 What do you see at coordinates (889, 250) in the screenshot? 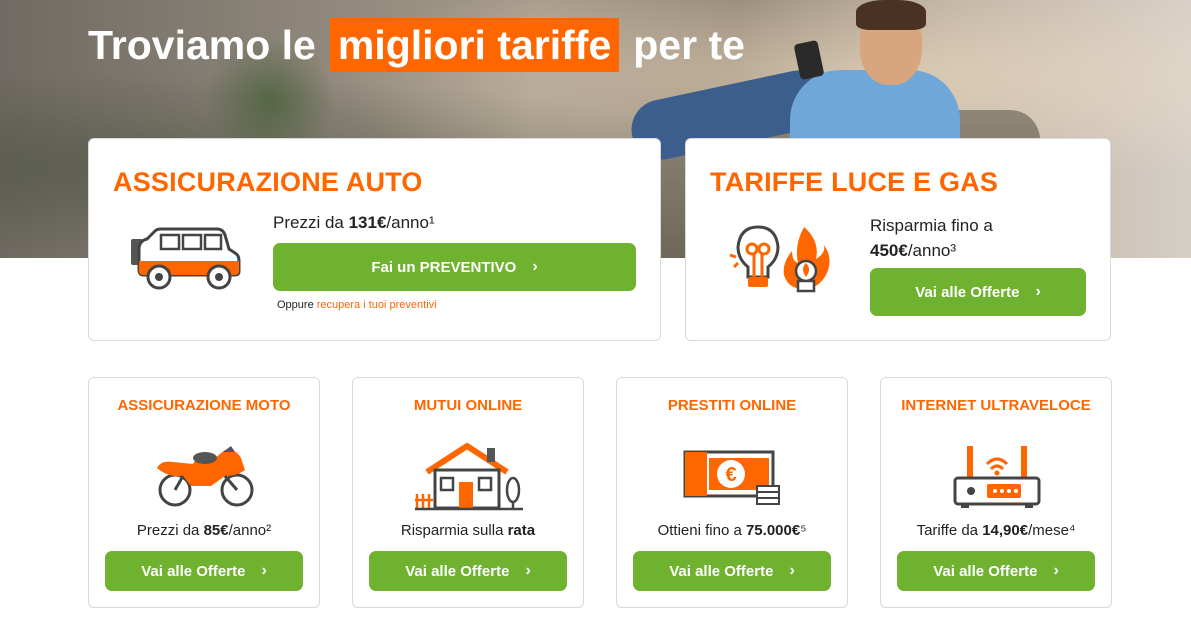
I see `energy-value: 450€` at bounding box center [889, 250].